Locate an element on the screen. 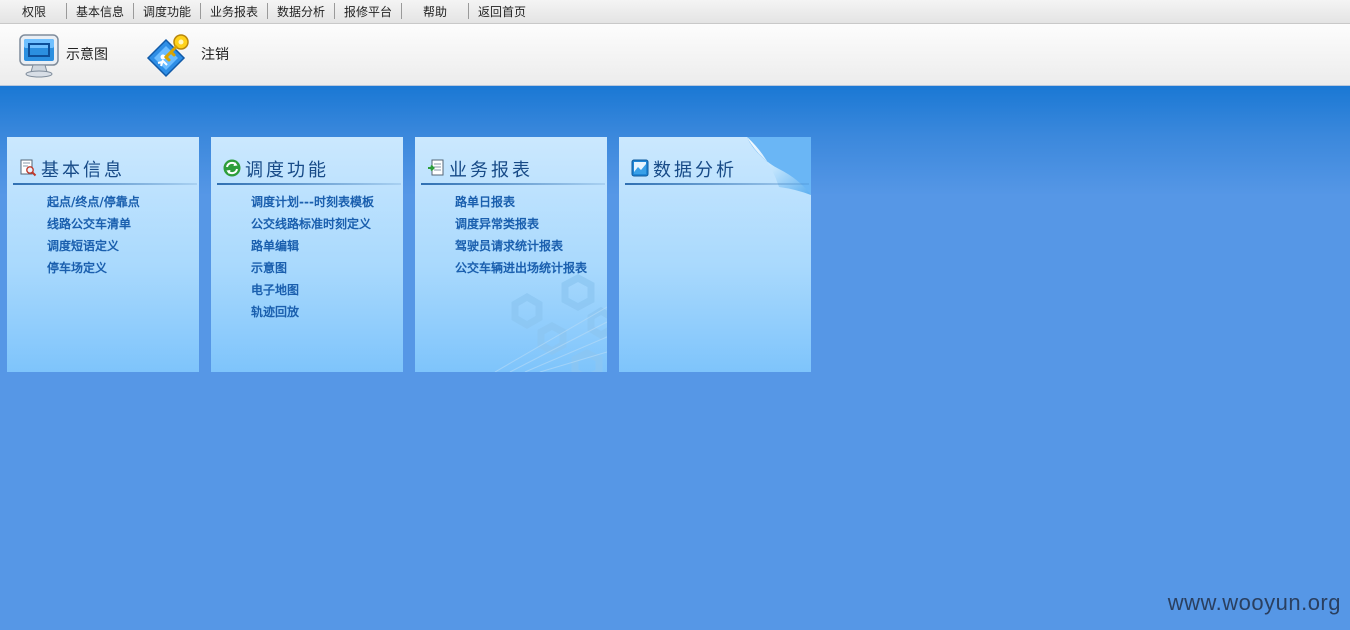  top-menu-bar: 权限 基本信息 调度功能 业务报表 数据分析 报修平台 帮助 返回首页 is located at coordinates (675, 12).